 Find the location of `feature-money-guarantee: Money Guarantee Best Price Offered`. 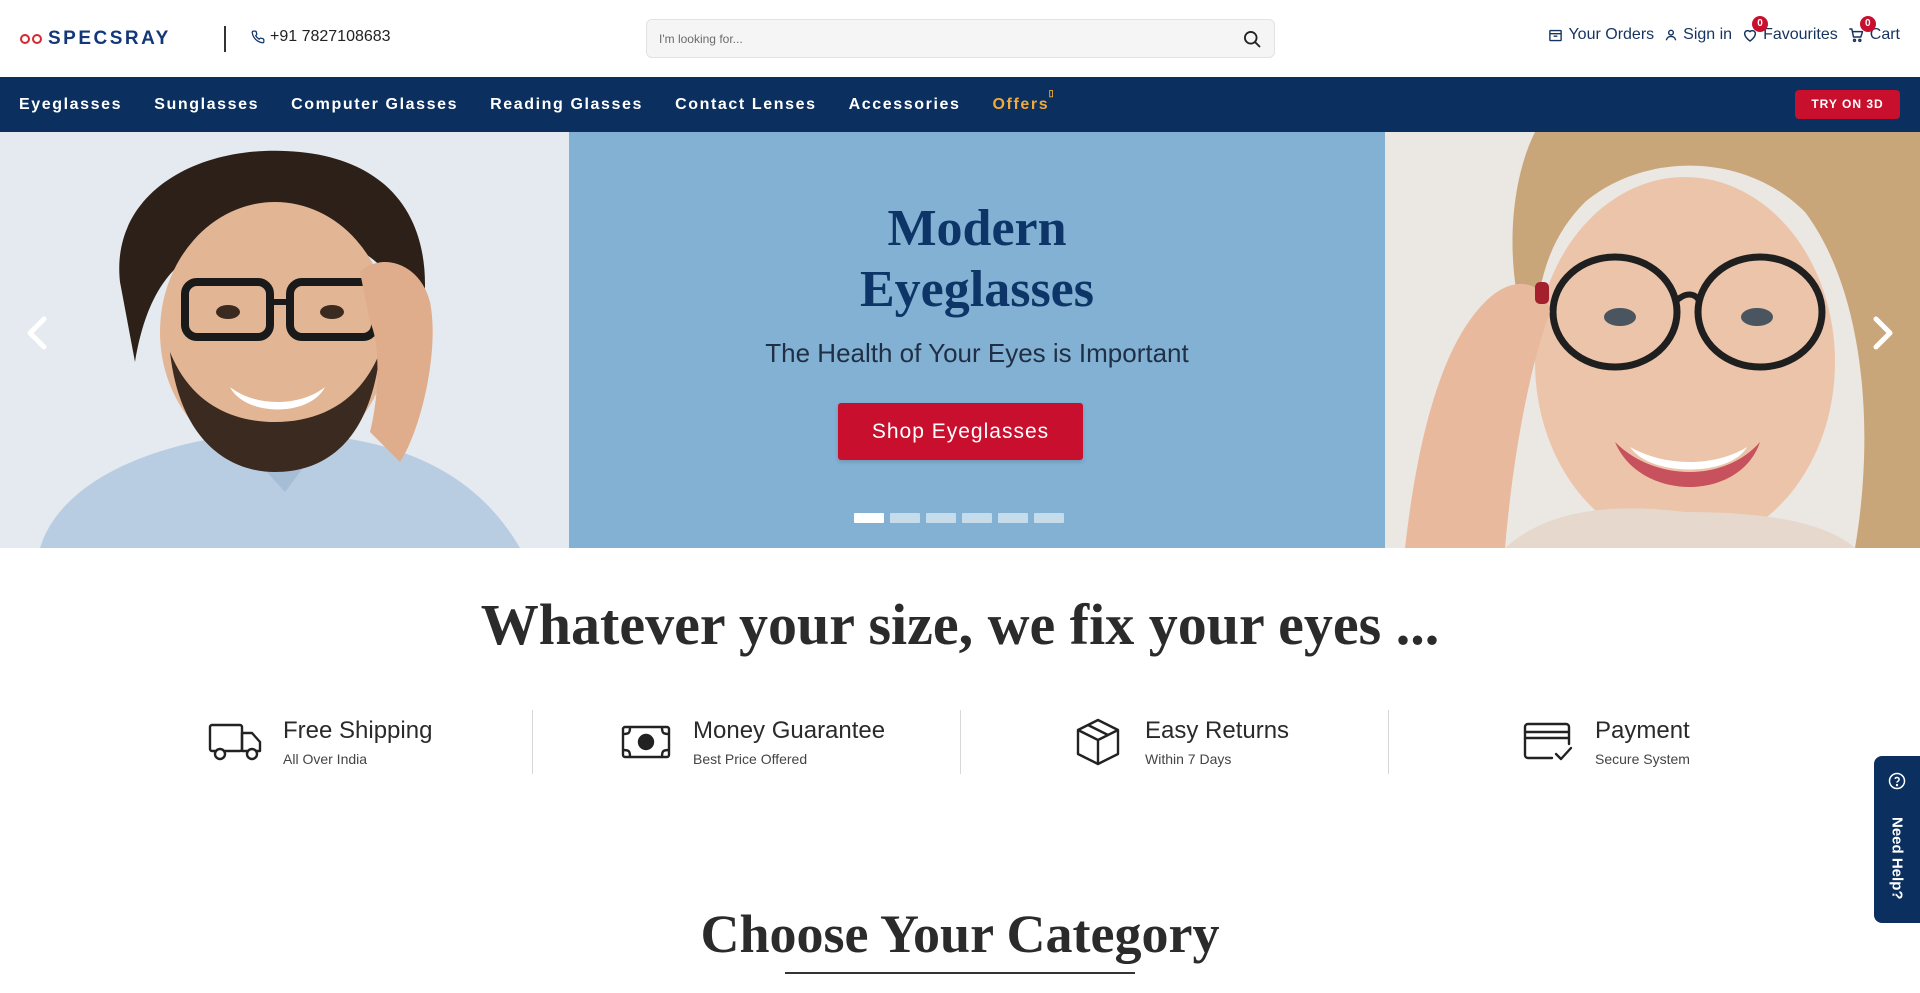

feature-money-guarantee: Money Guarantee Best Price Offered is located at coordinates (751, 742).